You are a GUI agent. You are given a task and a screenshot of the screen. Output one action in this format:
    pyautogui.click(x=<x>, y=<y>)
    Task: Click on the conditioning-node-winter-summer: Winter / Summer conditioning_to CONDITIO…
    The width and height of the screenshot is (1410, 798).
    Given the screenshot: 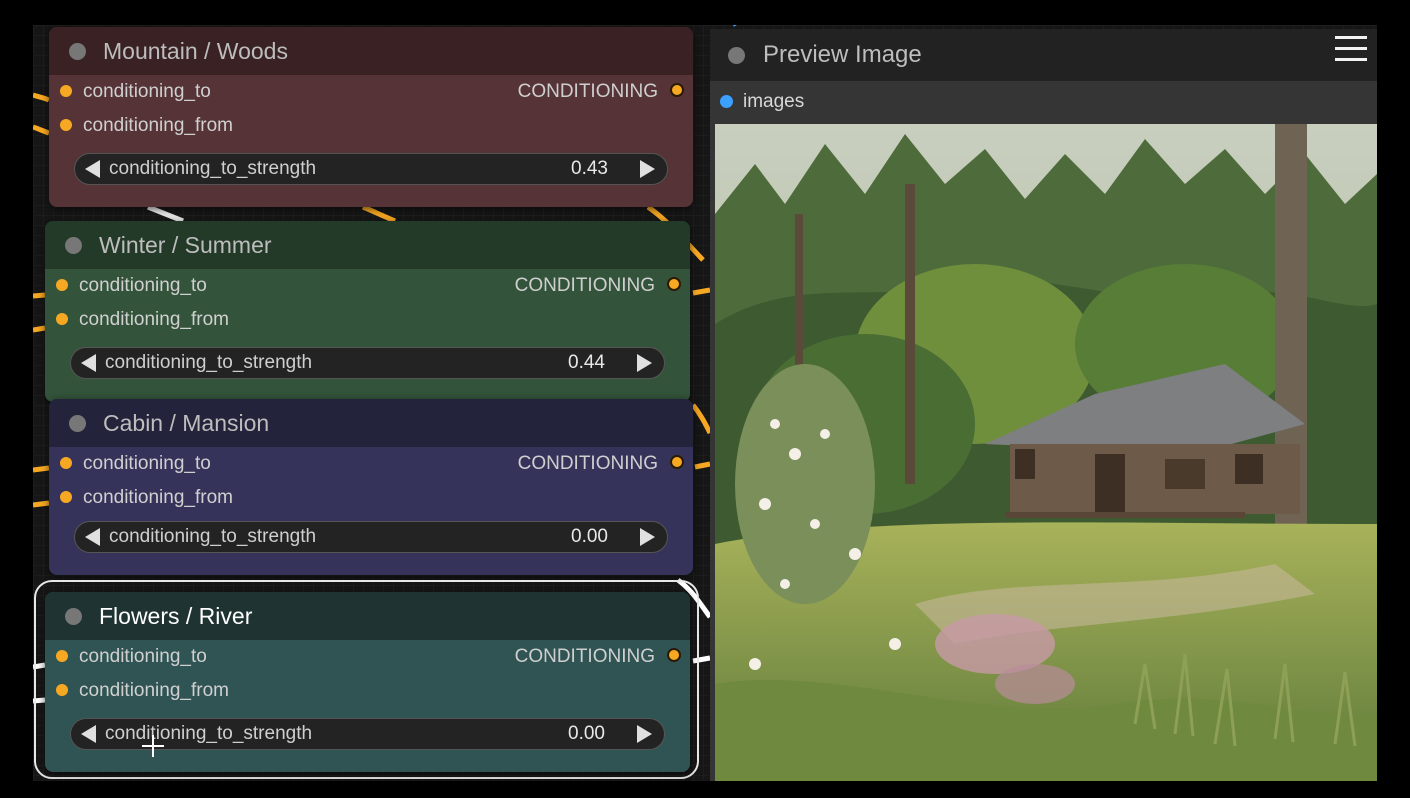 What is the action you would take?
    pyautogui.click(x=367, y=311)
    